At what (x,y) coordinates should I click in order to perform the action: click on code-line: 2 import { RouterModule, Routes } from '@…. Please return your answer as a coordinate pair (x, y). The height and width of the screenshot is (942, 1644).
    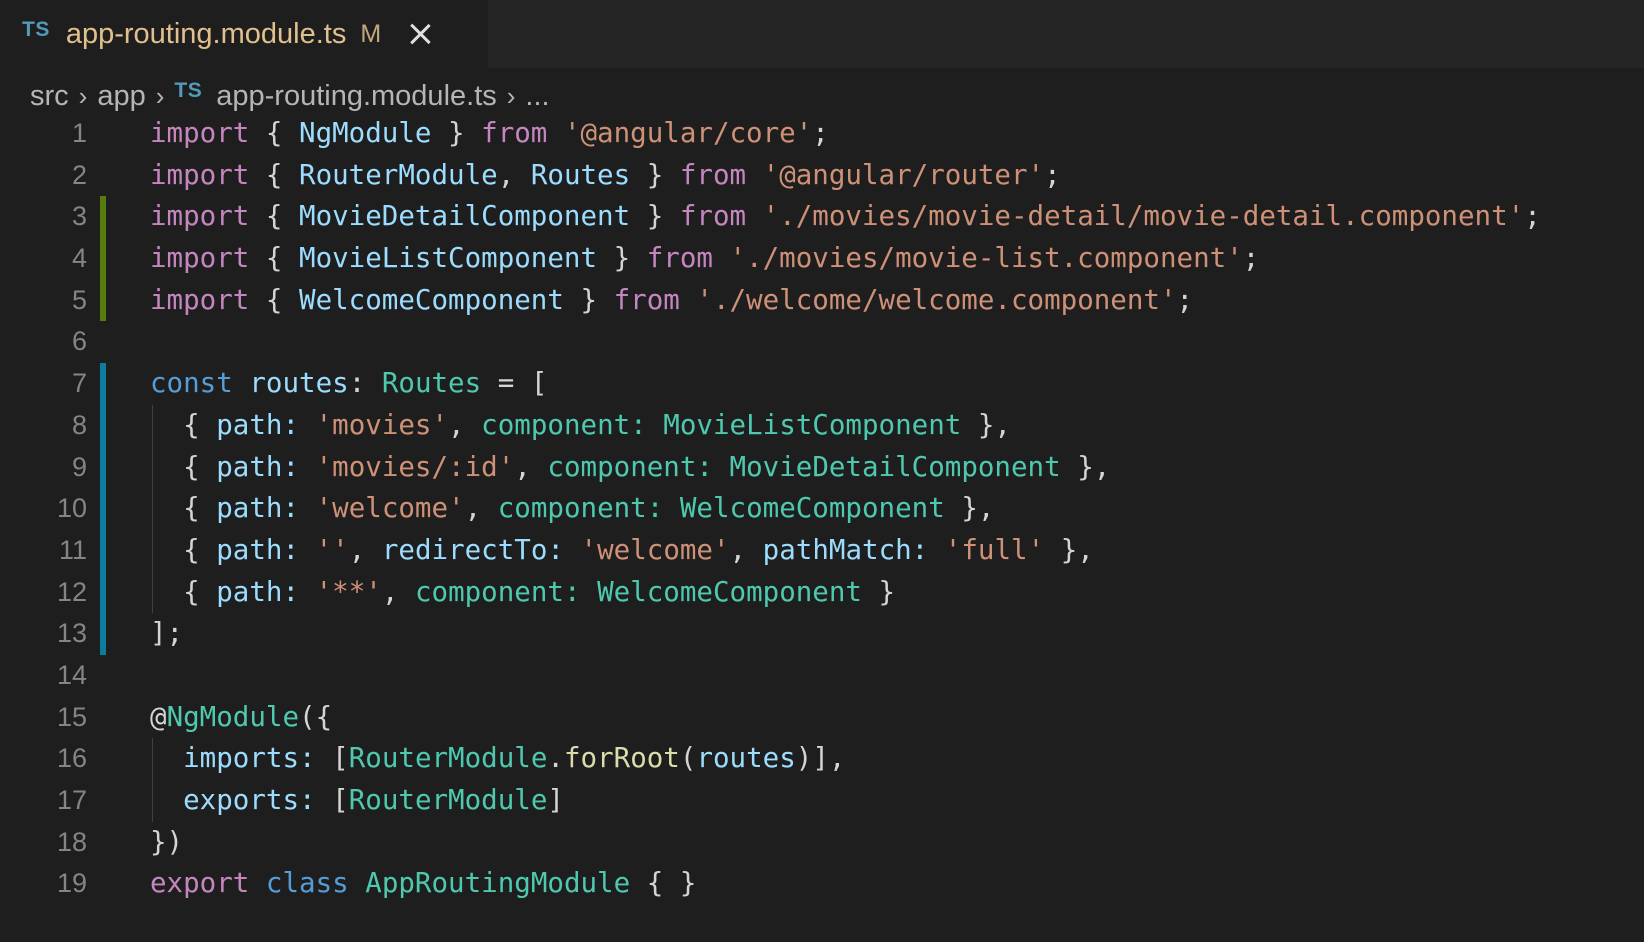
    Looking at the image, I should click on (822, 176).